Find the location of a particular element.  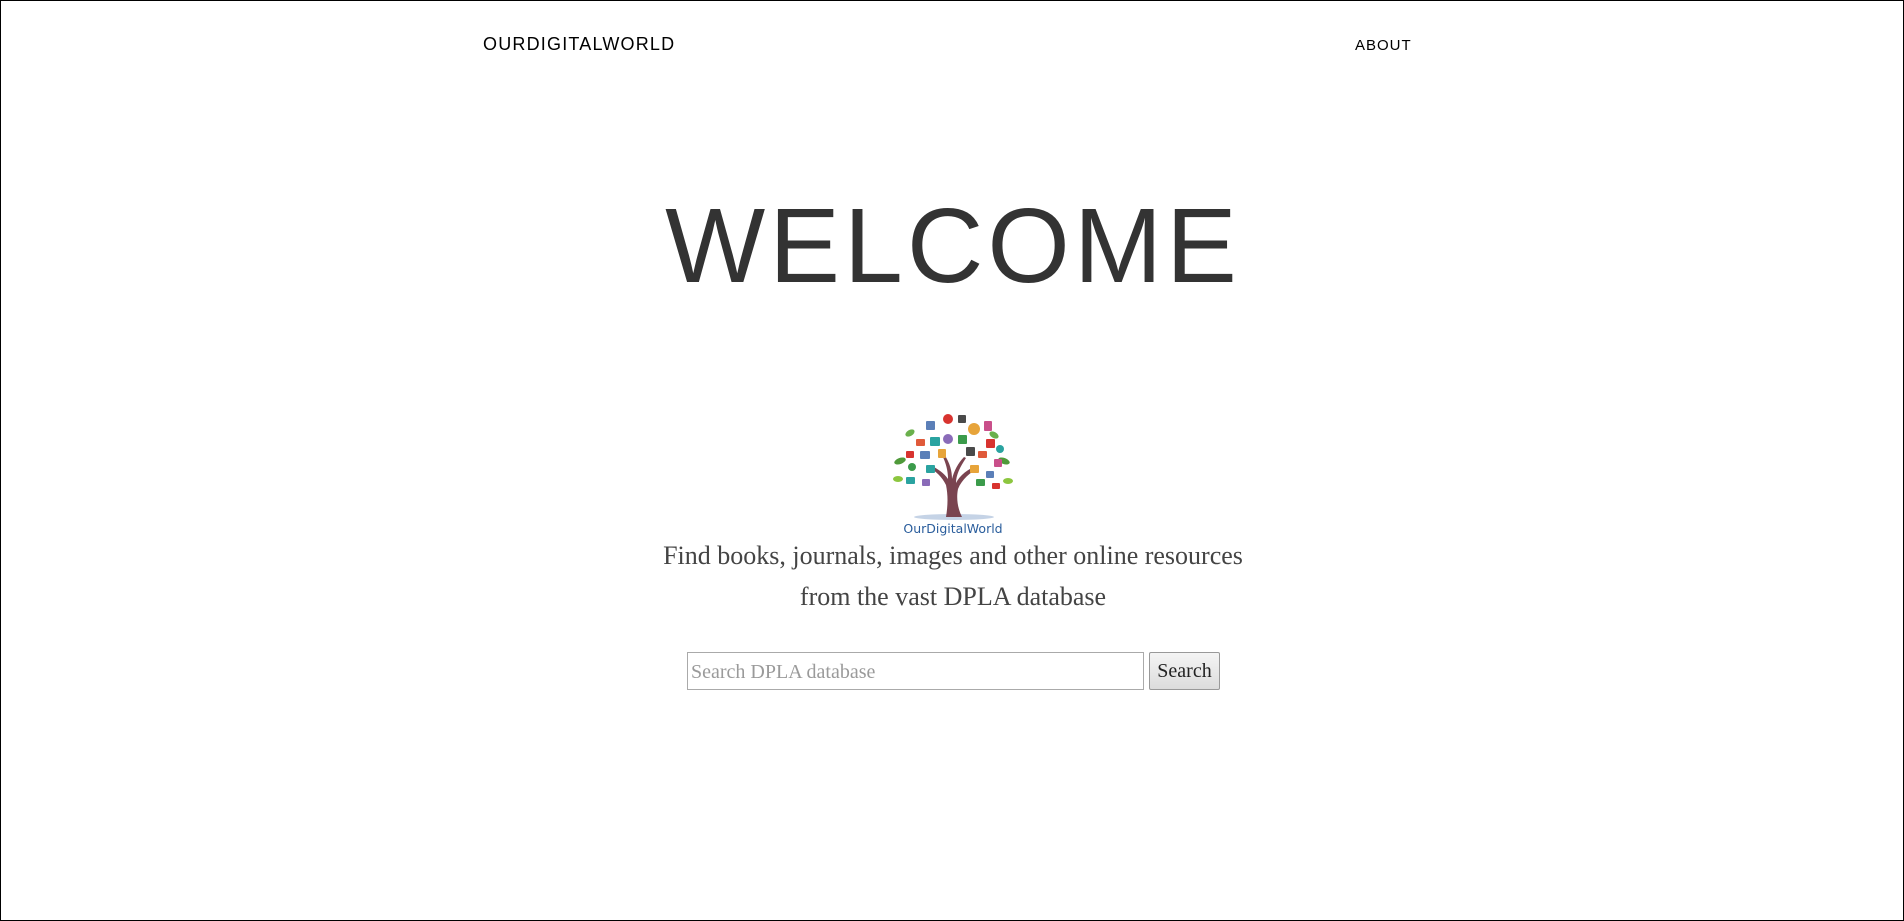

search-input is located at coordinates (915, 671).